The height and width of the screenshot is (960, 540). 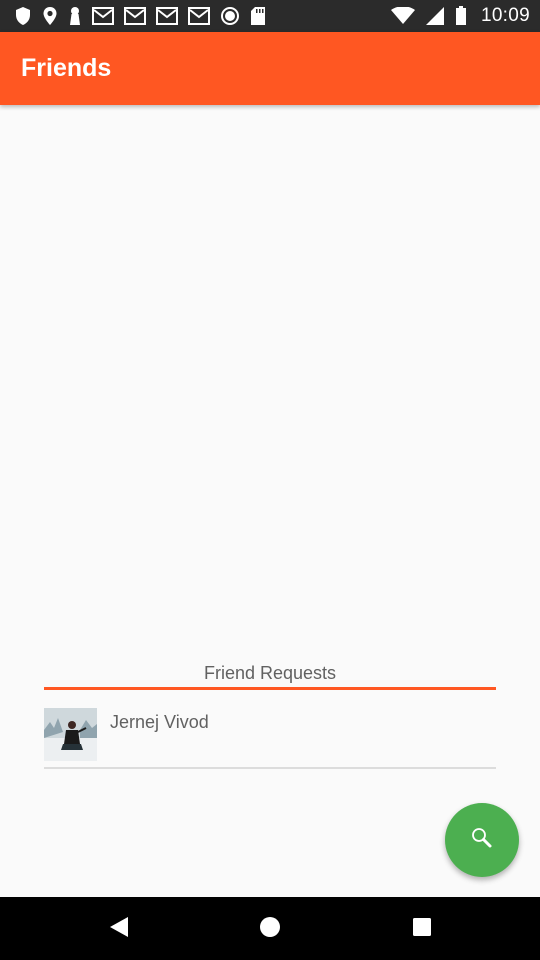 I want to click on location-icon, so click(x=50, y=16).